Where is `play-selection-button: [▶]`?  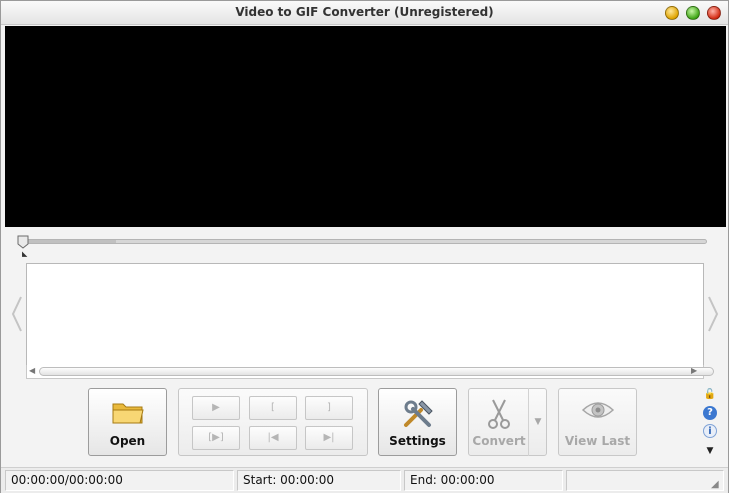 play-selection-button: [▶] is located at coordinates (216, 438).